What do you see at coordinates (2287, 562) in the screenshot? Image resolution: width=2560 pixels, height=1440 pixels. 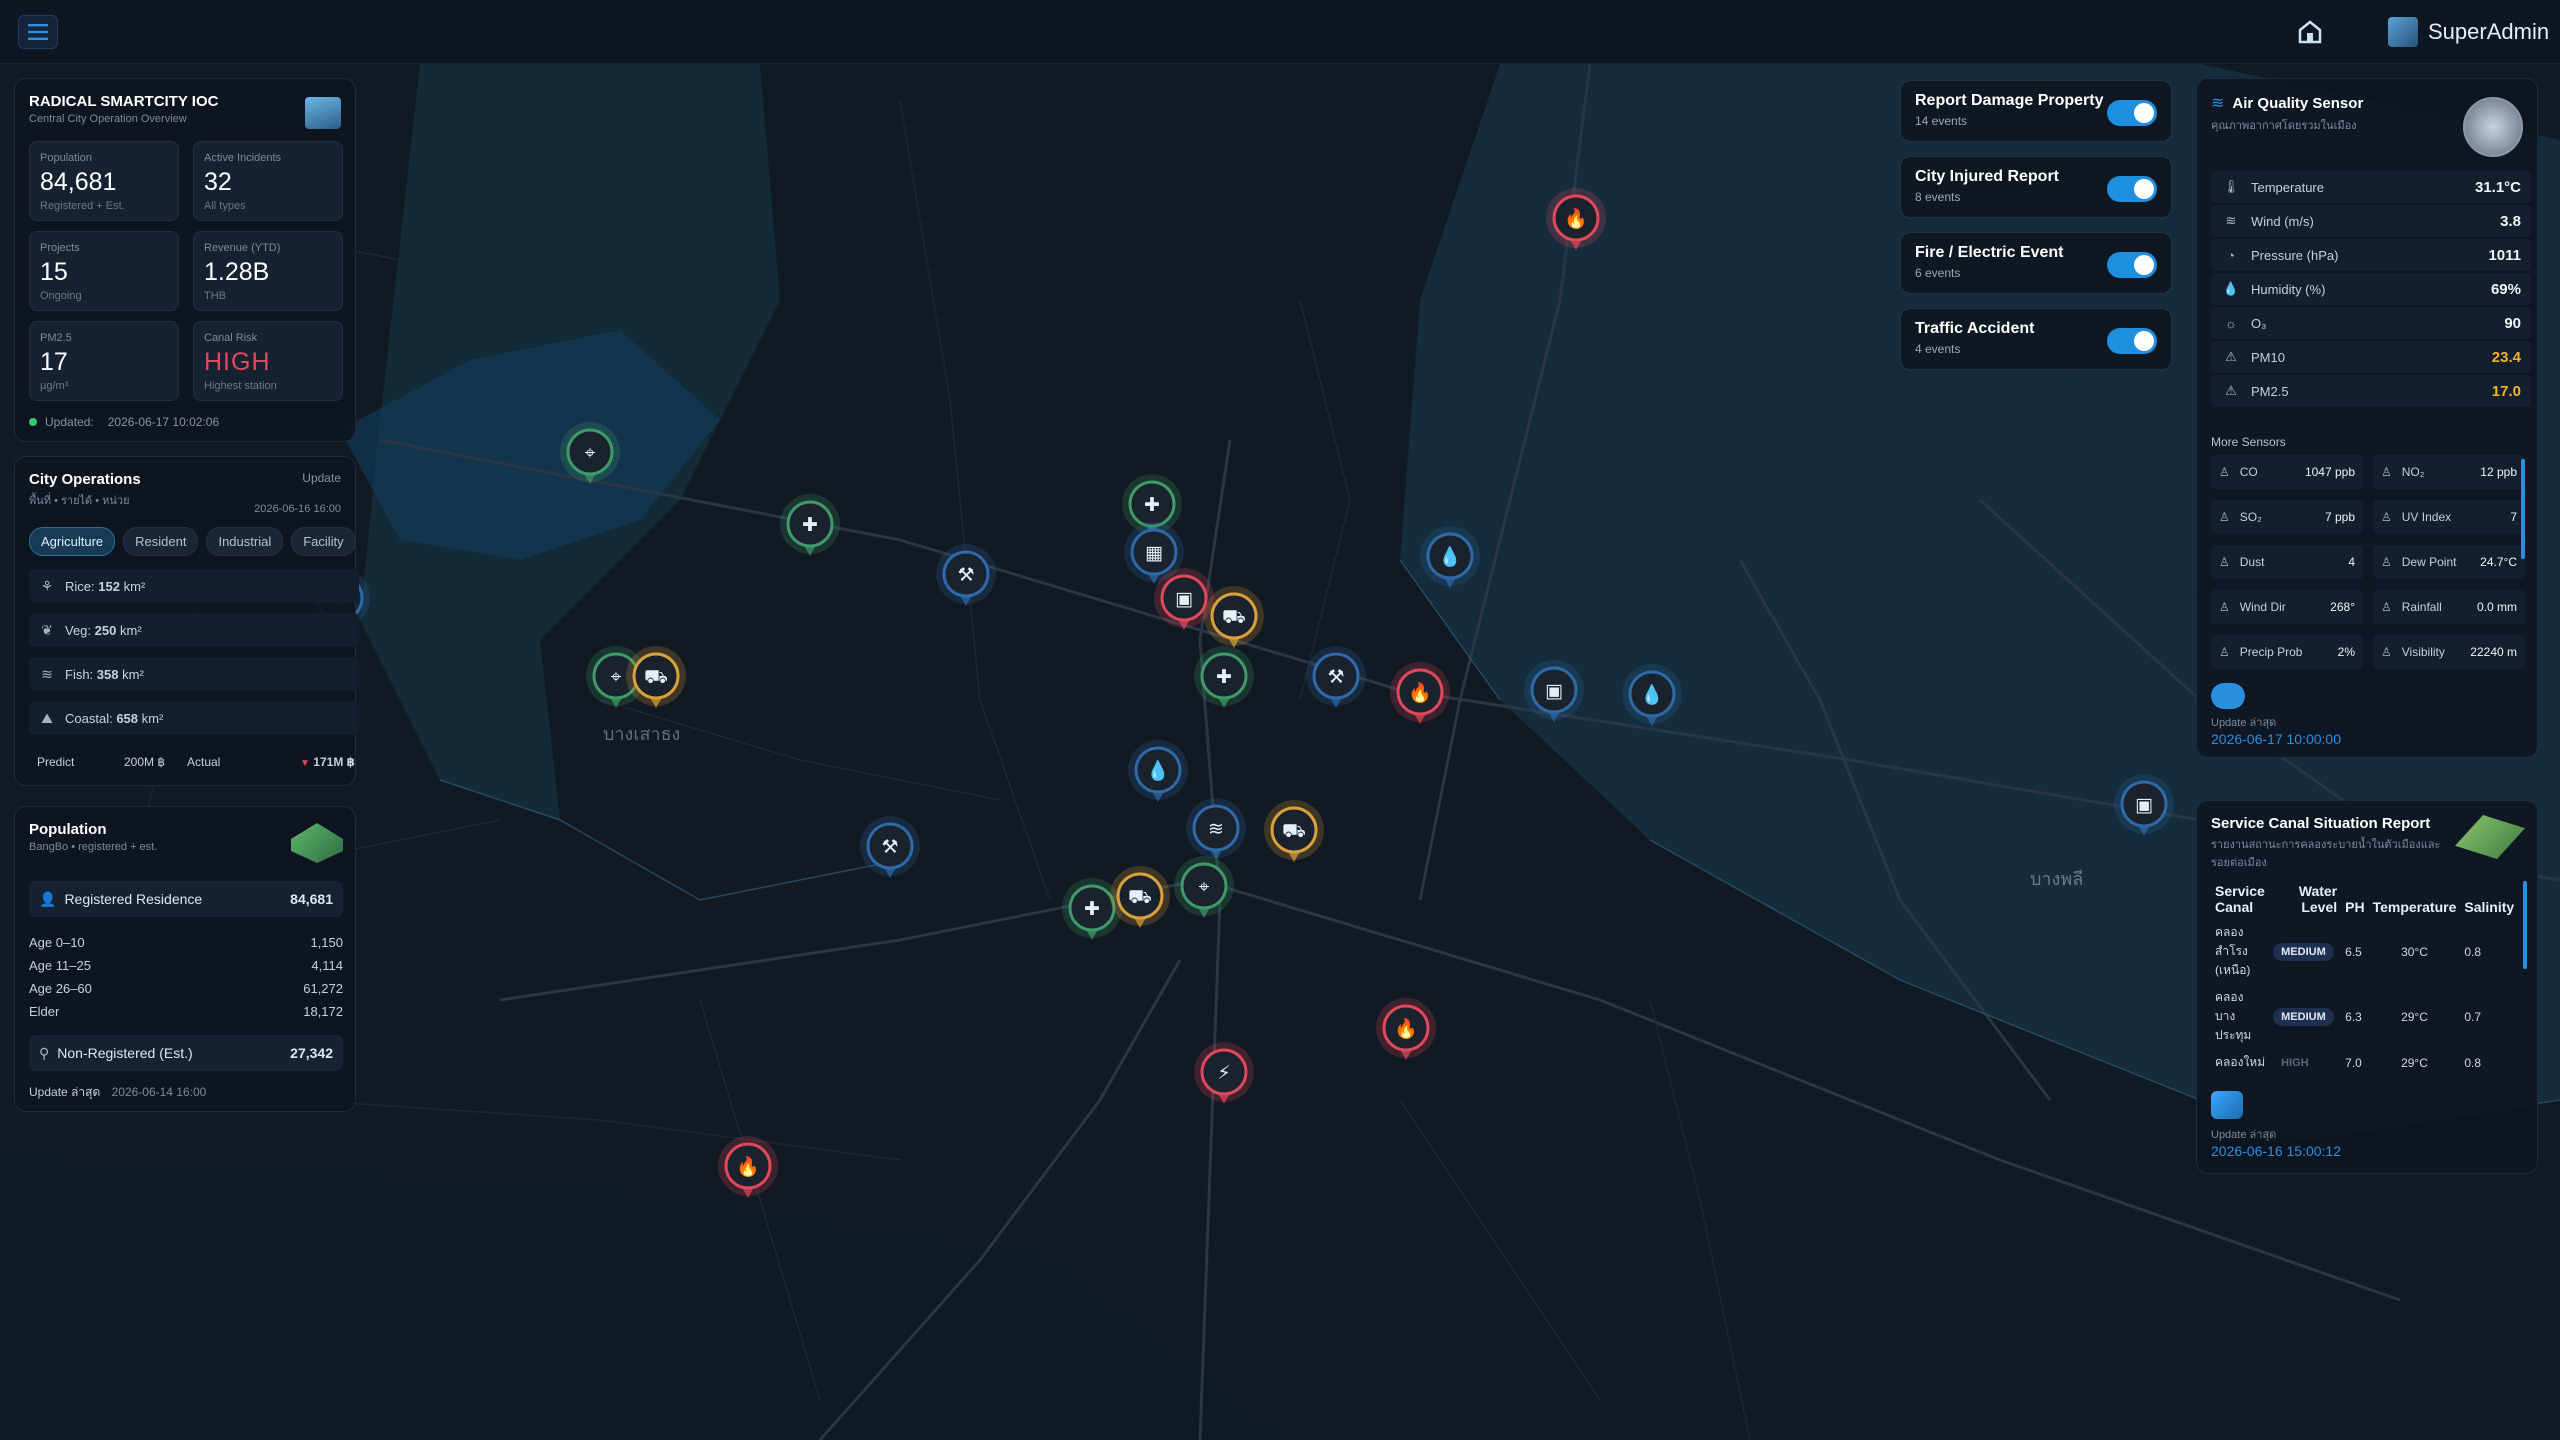 I see `sensor-dust: ♙ Dust 4` at bounding box center [2287, 562].